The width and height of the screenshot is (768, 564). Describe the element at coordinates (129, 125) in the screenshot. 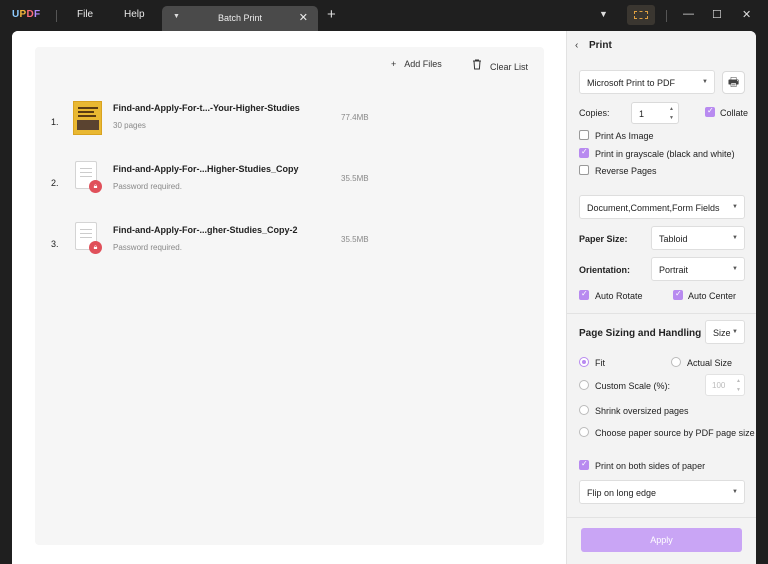

I see `file-pages: 30 pages` at that location.